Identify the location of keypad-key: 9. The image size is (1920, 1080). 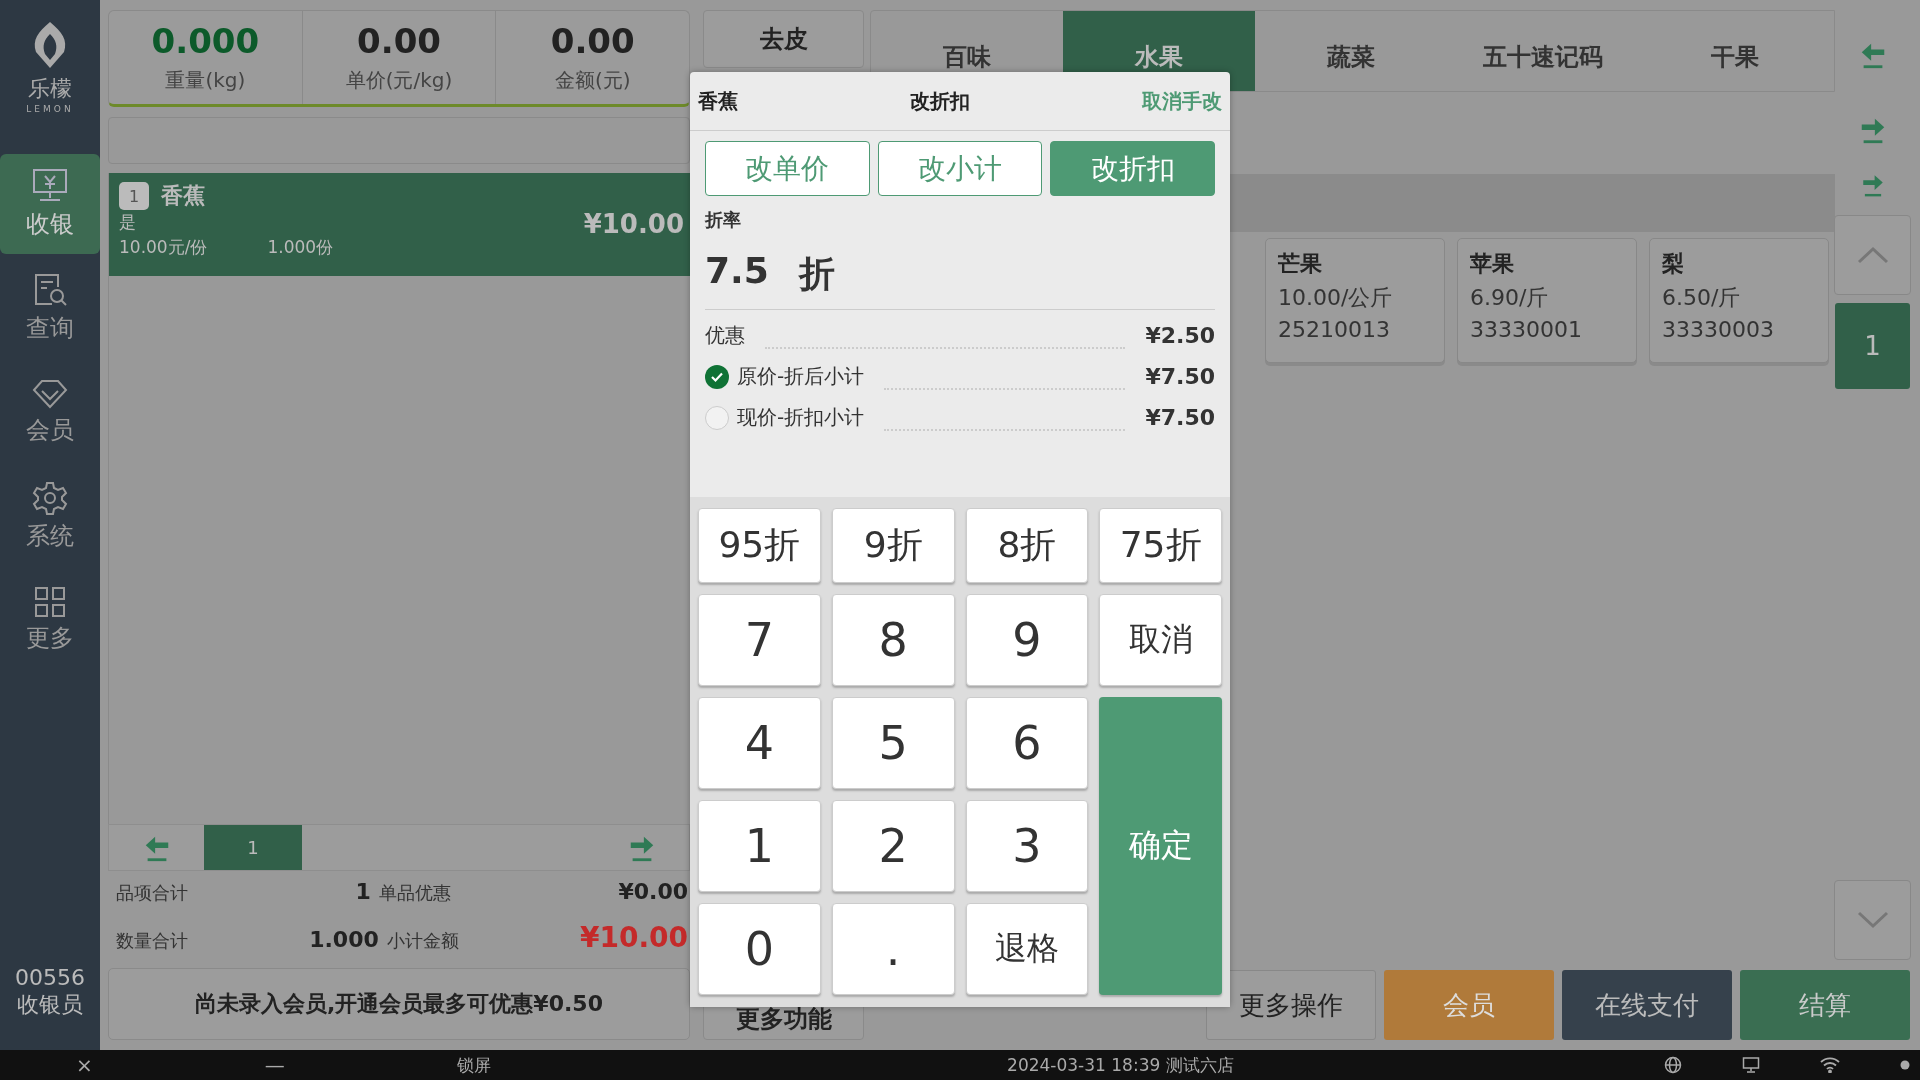
(1027, 640).